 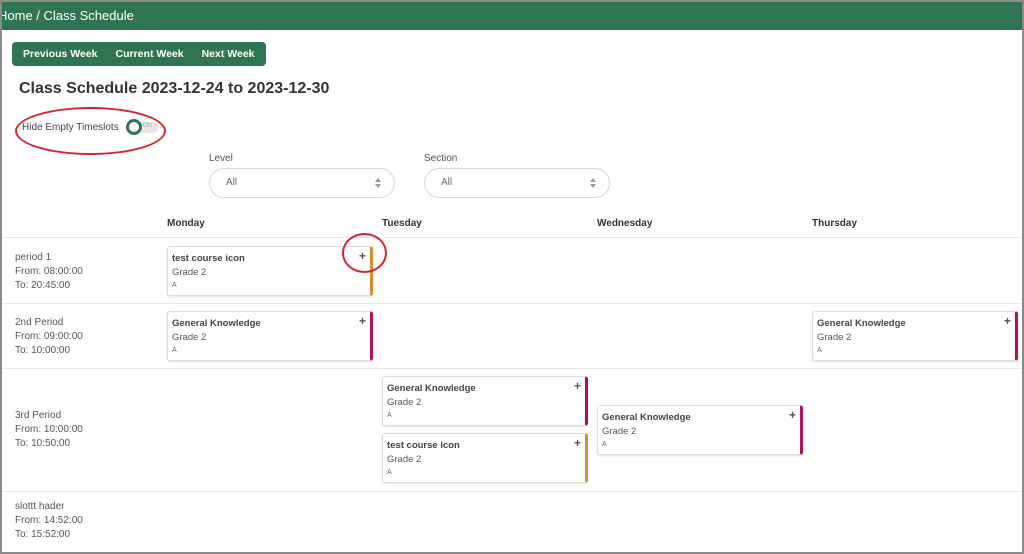 I want to click on period-to: To: 10:50:00, so click(x=43, y=443).